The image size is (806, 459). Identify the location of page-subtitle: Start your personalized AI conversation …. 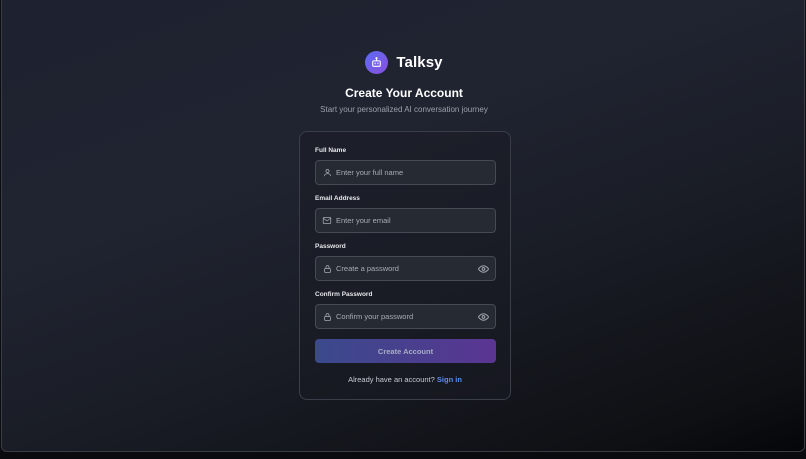
(404, 109).